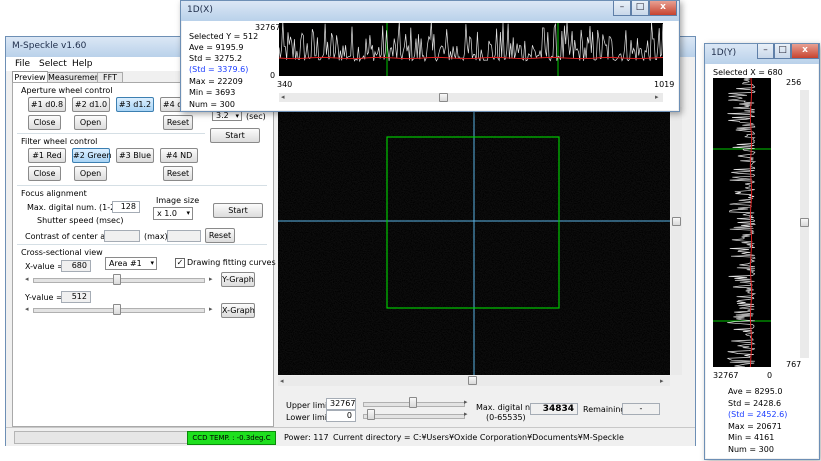 This screenshot has height=461, width=821. I want to click on remaining-field: -, so click(641, 409).